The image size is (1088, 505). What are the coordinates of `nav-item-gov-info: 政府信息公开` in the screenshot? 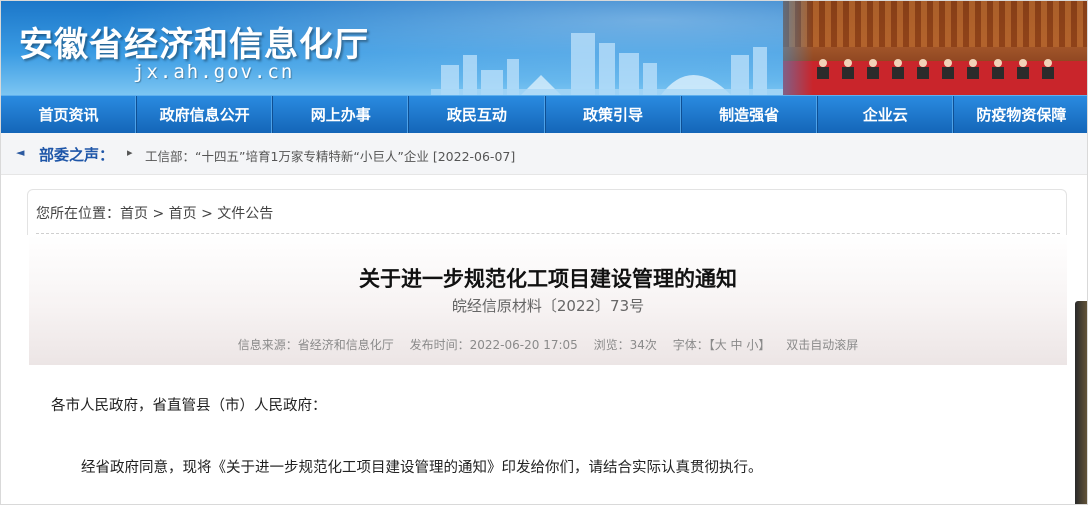 It's located at (205, 114).